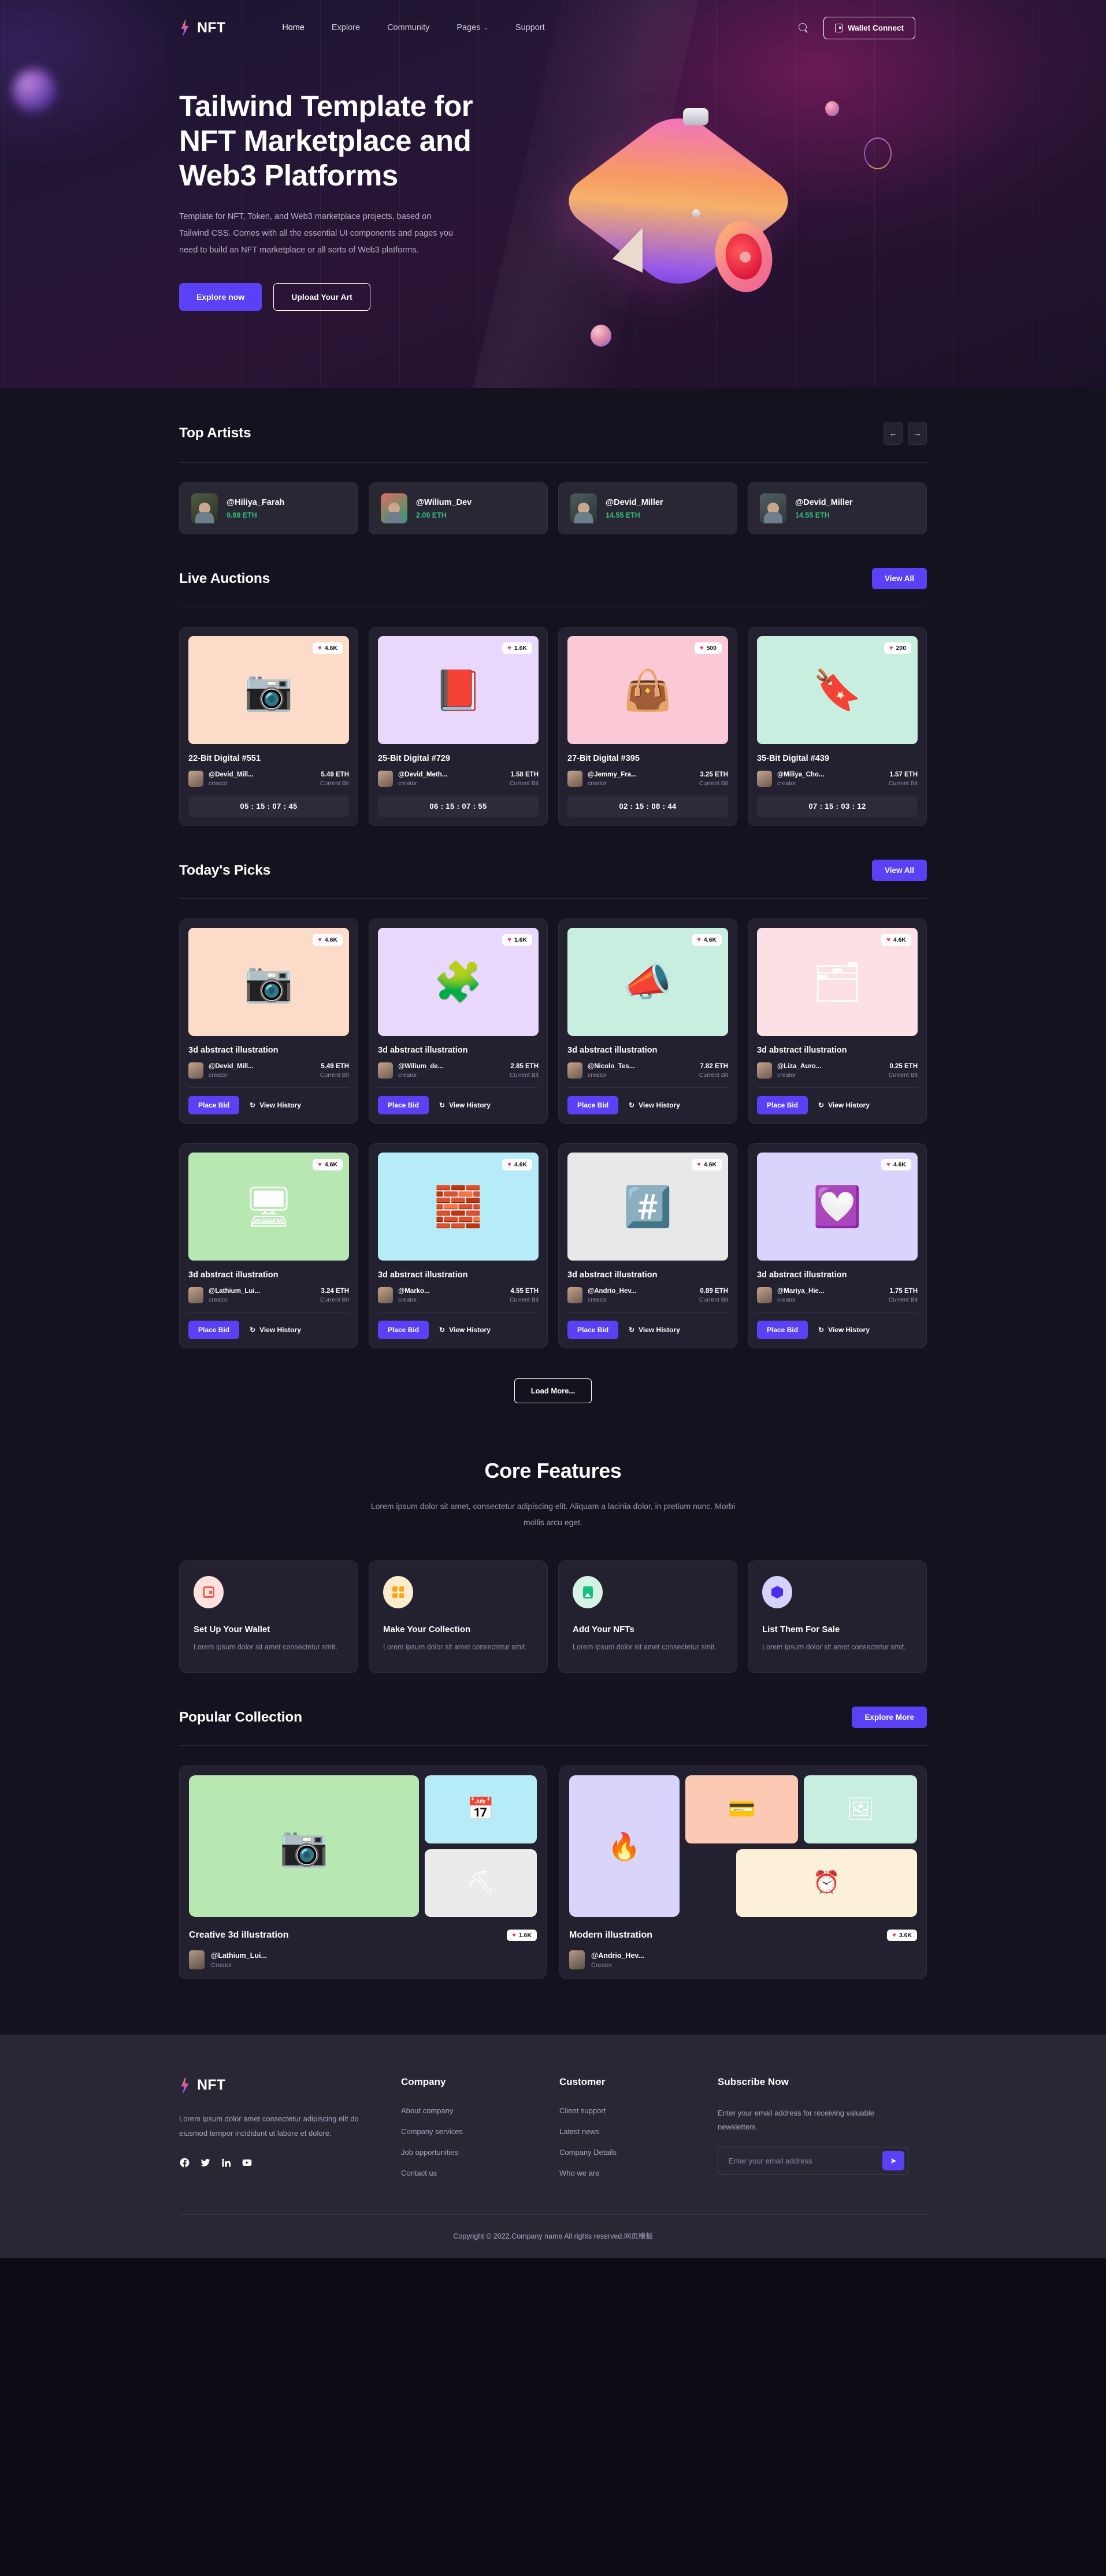 This screenshot has width=1106, height=2576. Describe the element at coordinates (805, 2160) in the screenshot. I see `email-field` at that location.